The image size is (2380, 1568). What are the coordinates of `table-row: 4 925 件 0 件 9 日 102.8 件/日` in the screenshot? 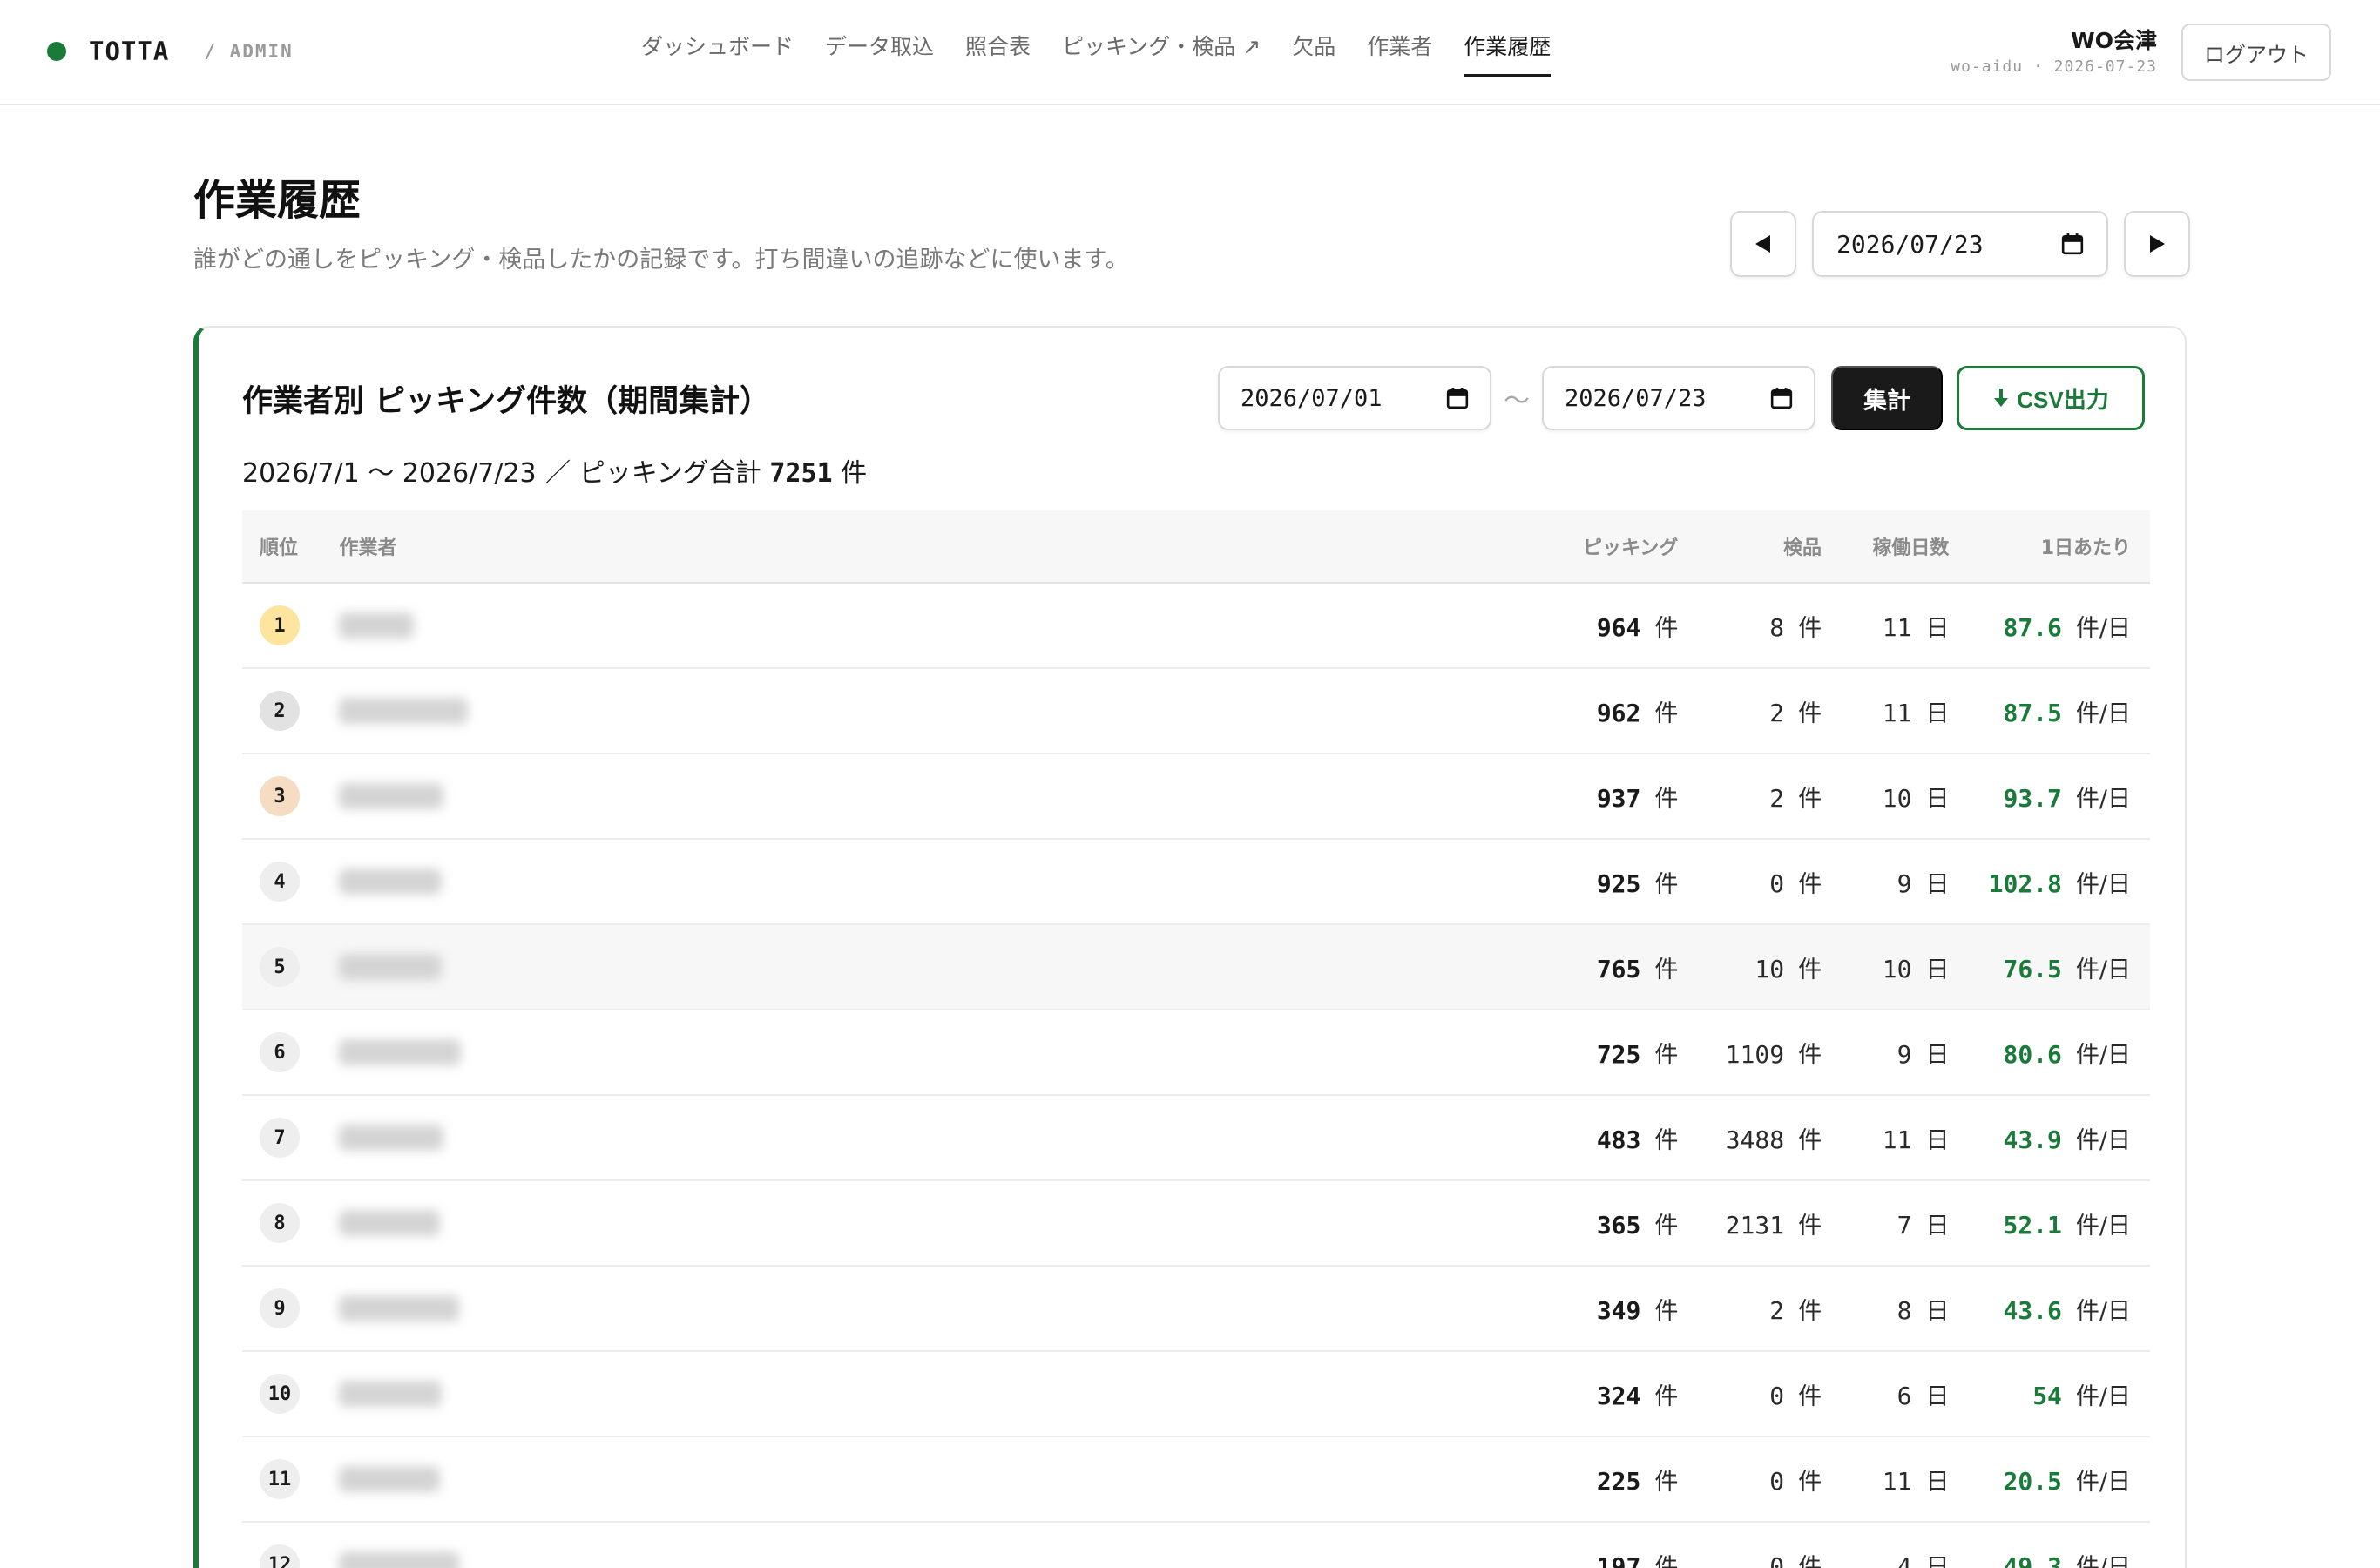 It's located at (1196, 882).